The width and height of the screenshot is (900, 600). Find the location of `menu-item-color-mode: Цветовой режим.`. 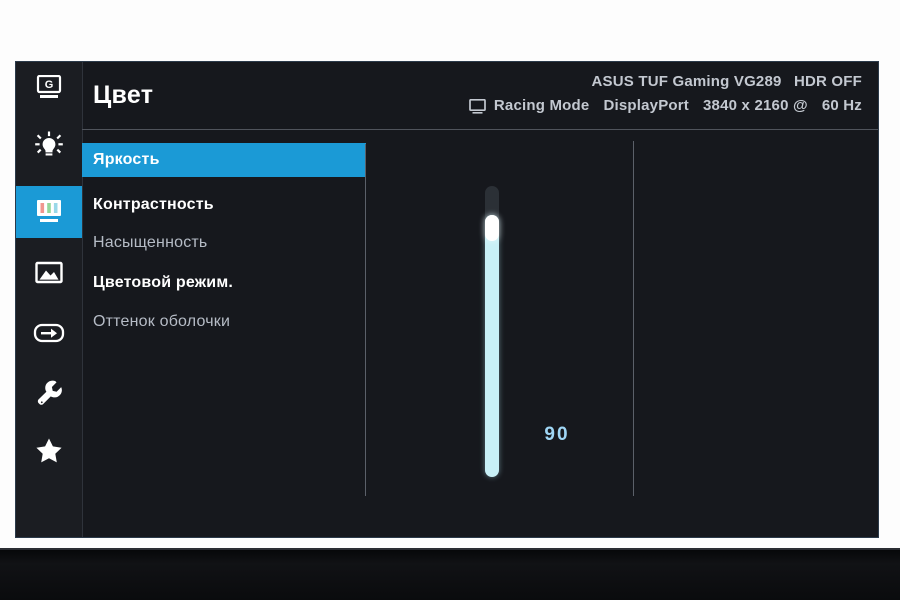

menu-item-color-mode: Цветовой режим. is located at coordinates (224, 283).